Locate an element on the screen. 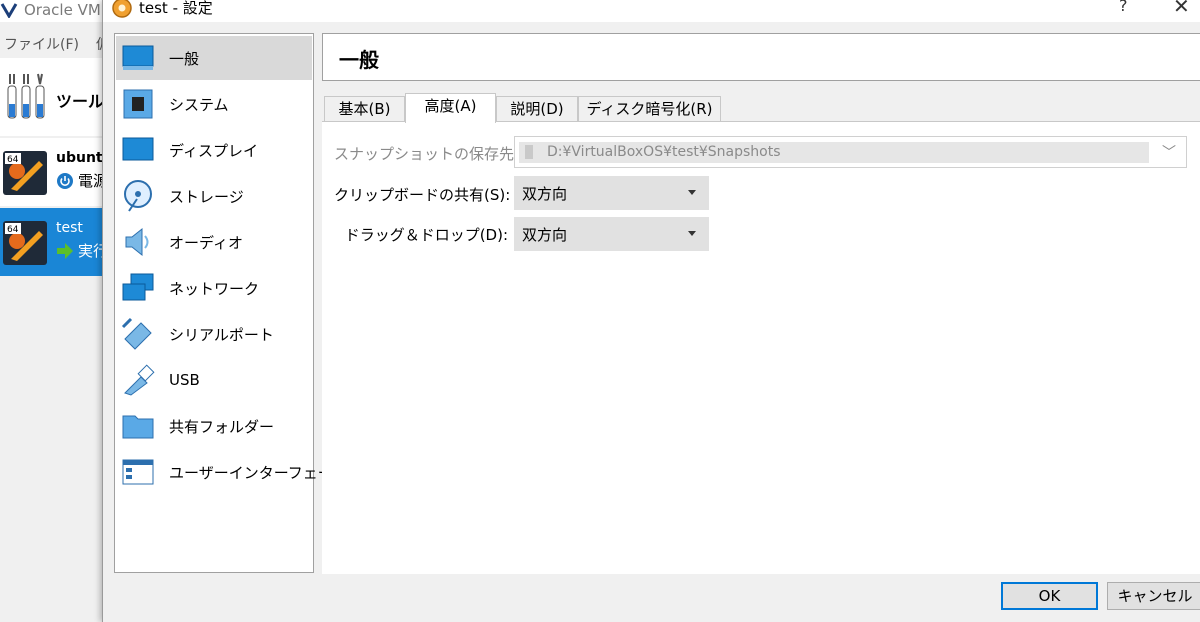 This screenshot has width=1200, height=622. nav-item-general: 一般 is located at coordinates (214, 58).